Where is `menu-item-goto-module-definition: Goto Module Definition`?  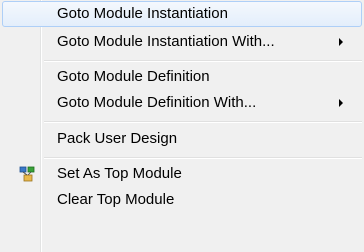
menu-item-goto-module-definition: Goto Module Definition is located at coordinates (182, 77).